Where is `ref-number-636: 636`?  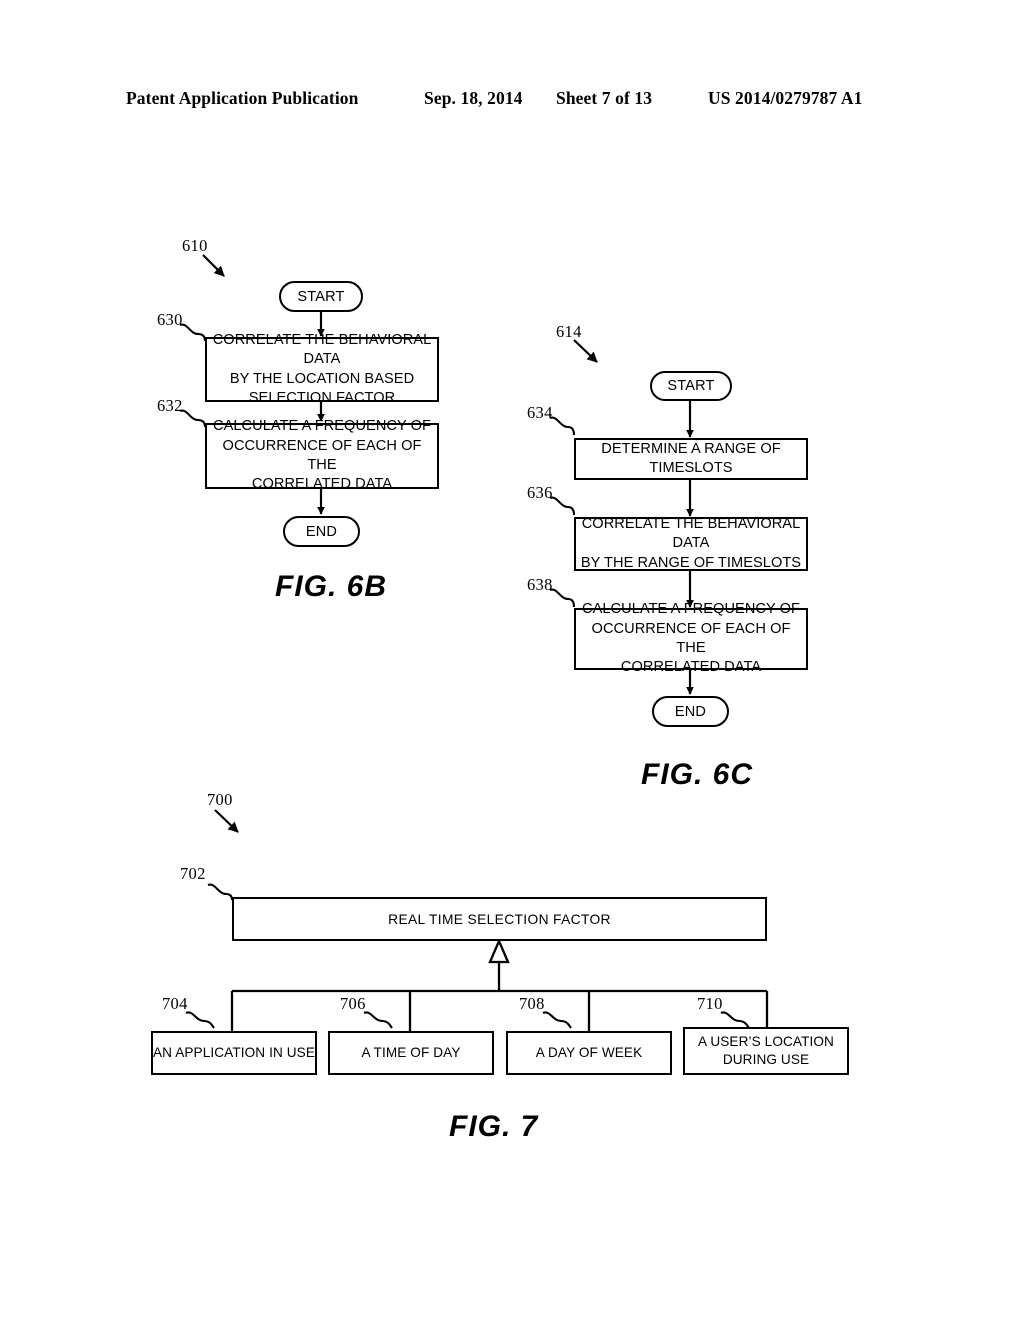 ref-number-636: 636 is located at coordinates (540, 492).